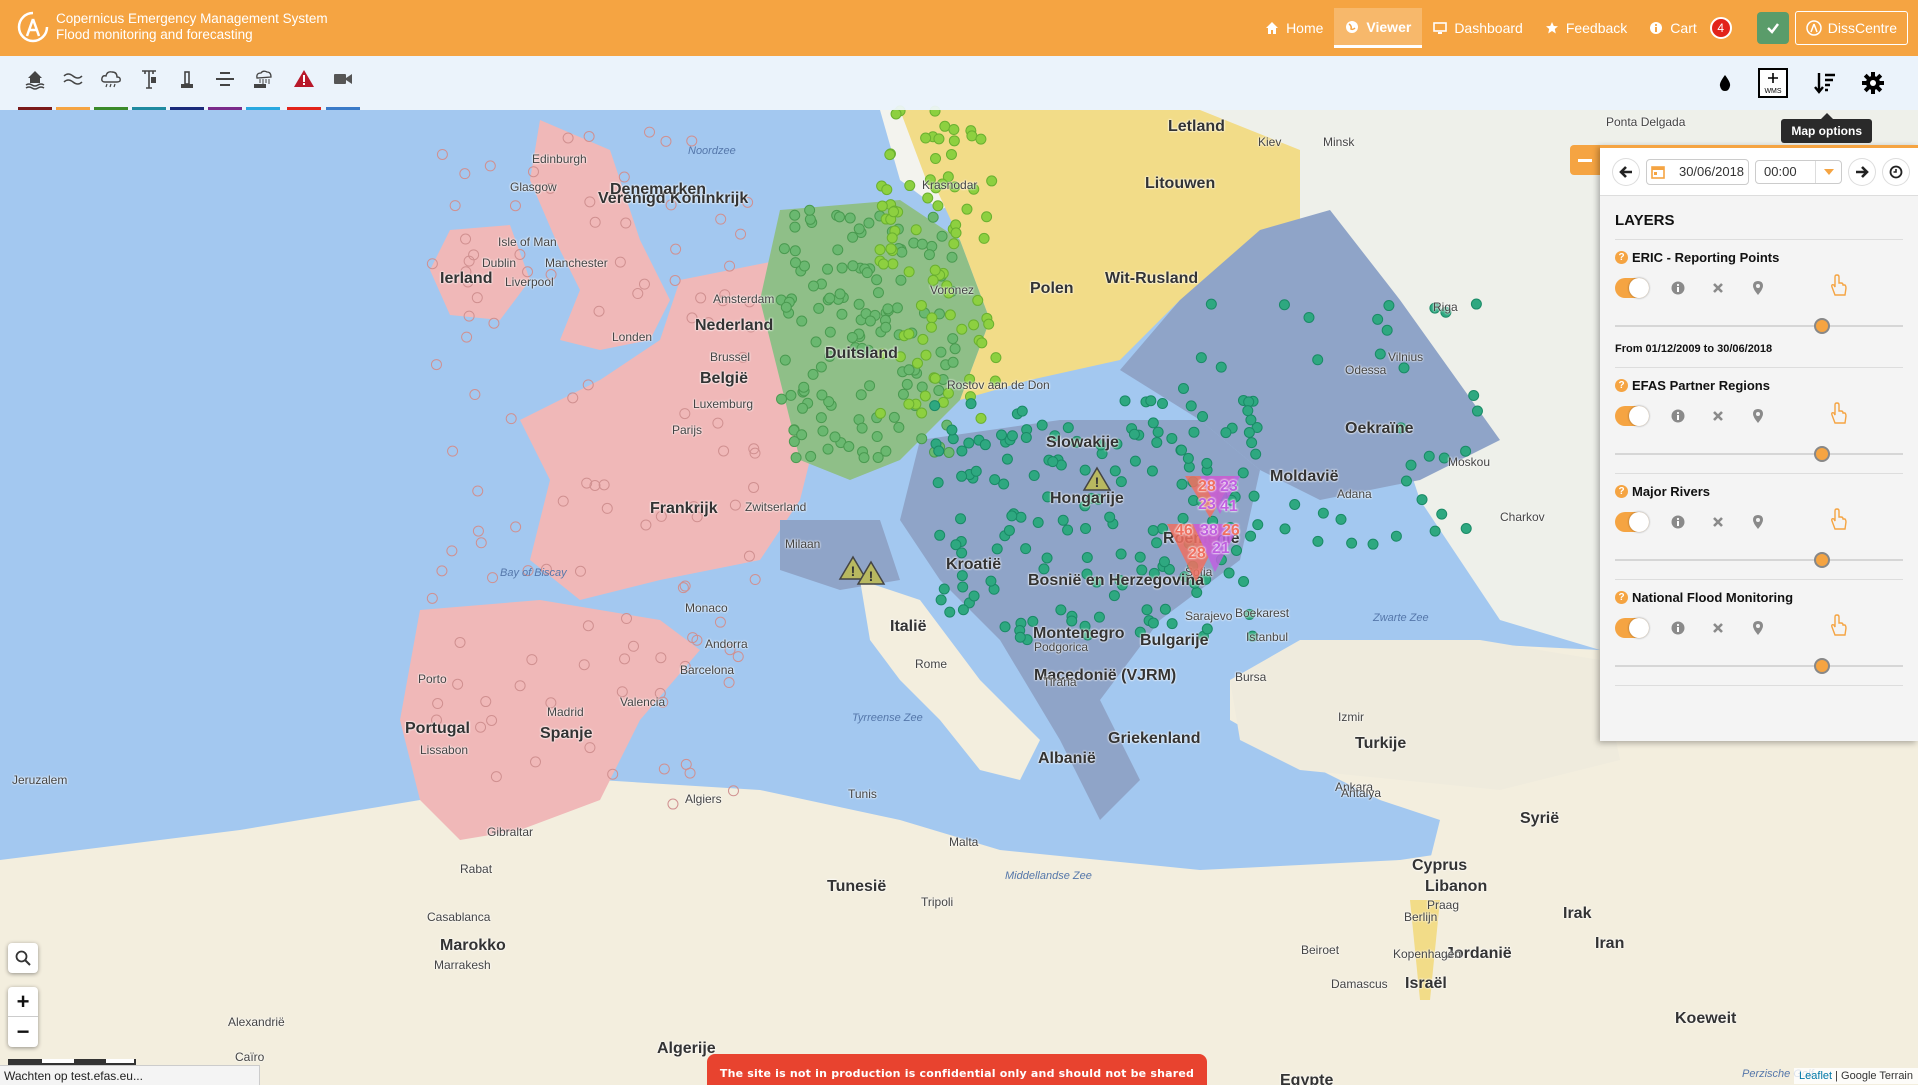 The height and width of the screenshot is (1085, 1918). I want to click on disscentre-button: DissCentre, so click(1851, 28).